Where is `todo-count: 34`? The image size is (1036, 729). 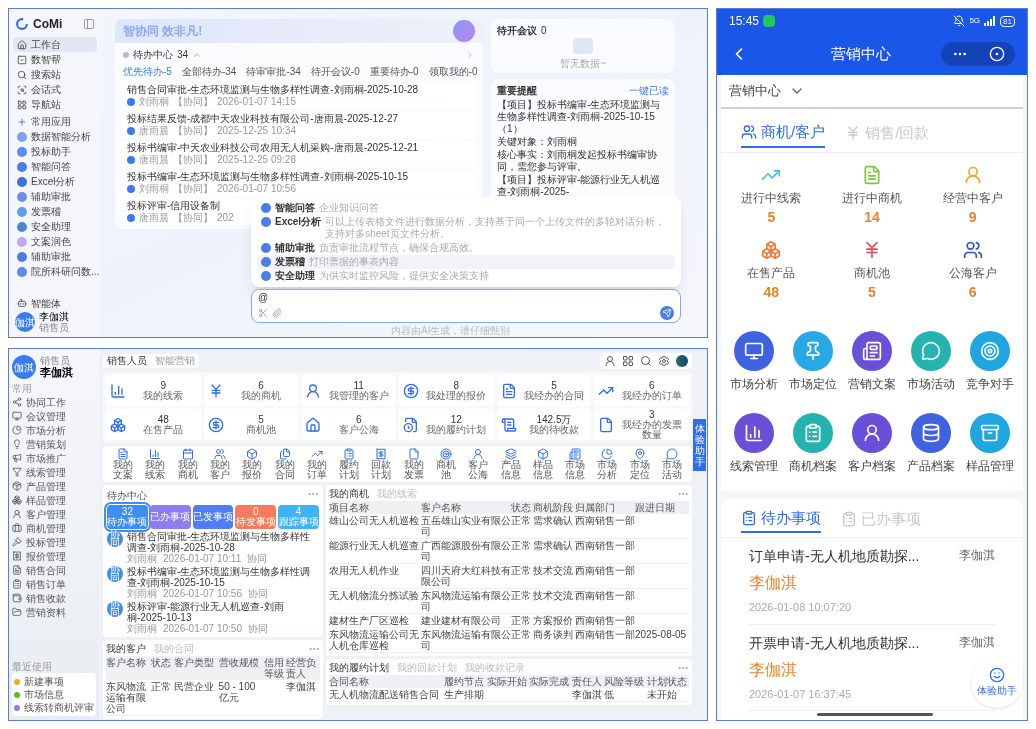 todo-count: 34 is located at coordinates (183, 55).